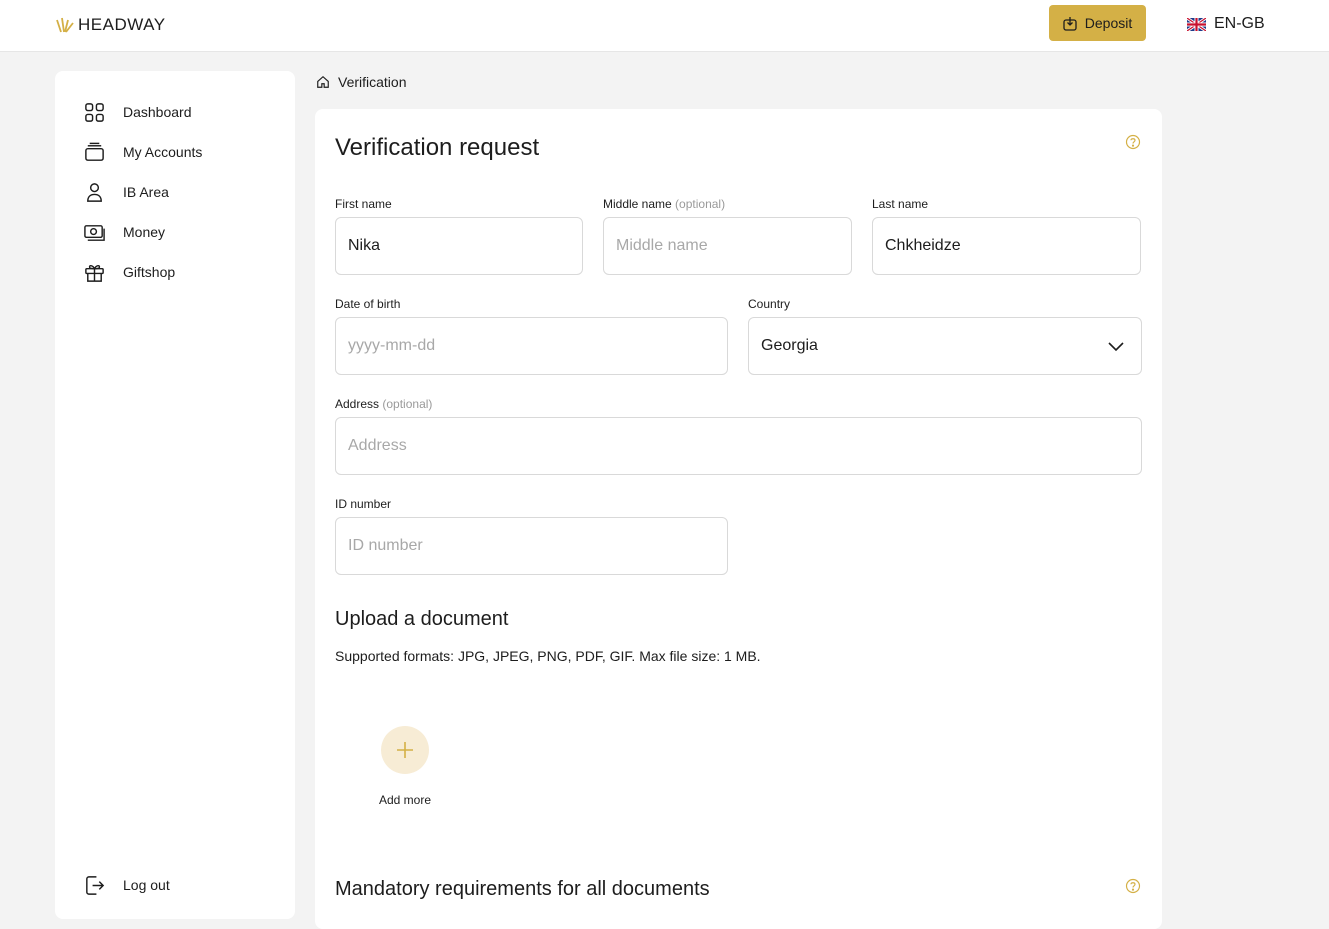 The width and height of the screenshot is (1329, 929). I want to click on sidebar-item-label: Dashboard, so click(157, 112).